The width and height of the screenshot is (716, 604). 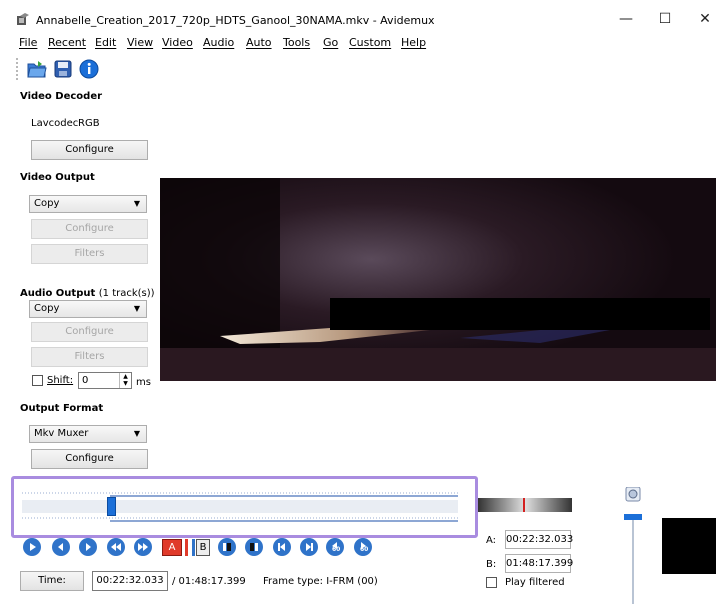 I want to click on last-frame-icon: 60, so click(x=363, y=547).